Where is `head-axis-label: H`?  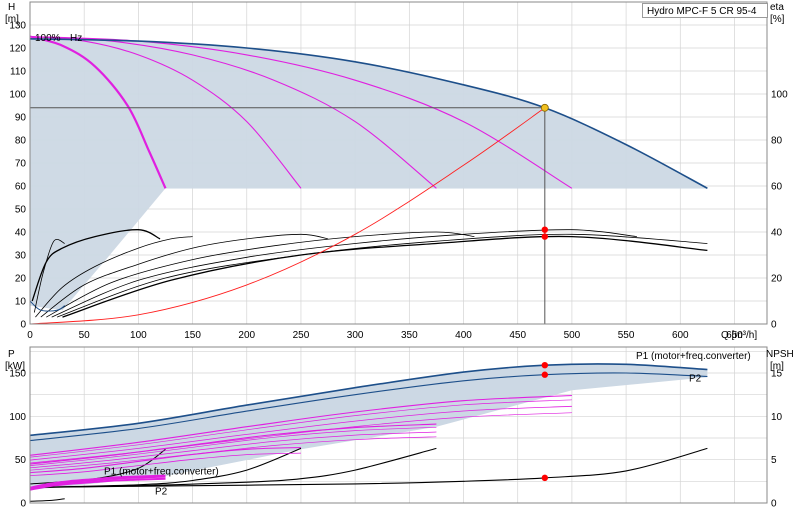 head-axis-label: H is located at coordinates (11, 7).